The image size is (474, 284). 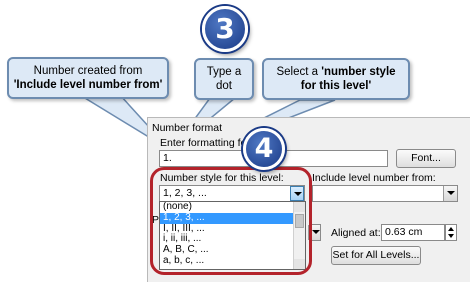 What do you see at coordinates (336, 86) in the screenshot?
I see `callout-select-style-line2: for this level'` at bounding box center [336, 86].